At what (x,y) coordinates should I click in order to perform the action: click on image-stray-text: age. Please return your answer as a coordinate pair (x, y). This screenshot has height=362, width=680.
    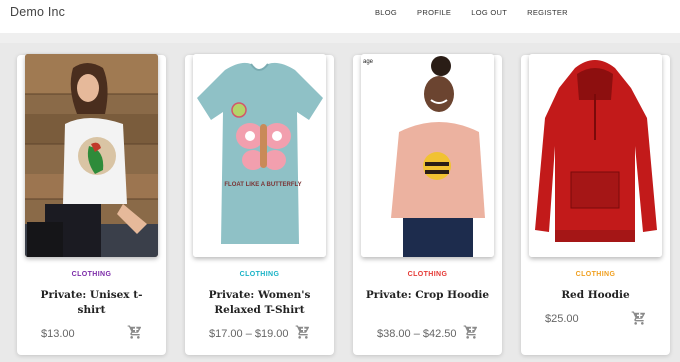
    Looking at the image, I should click on (368, 62).